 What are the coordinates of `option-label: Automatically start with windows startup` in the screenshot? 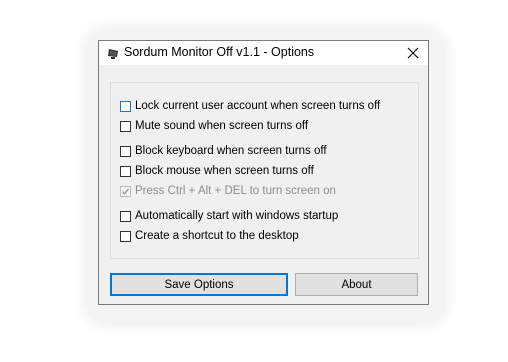 It's located at (237, 216).